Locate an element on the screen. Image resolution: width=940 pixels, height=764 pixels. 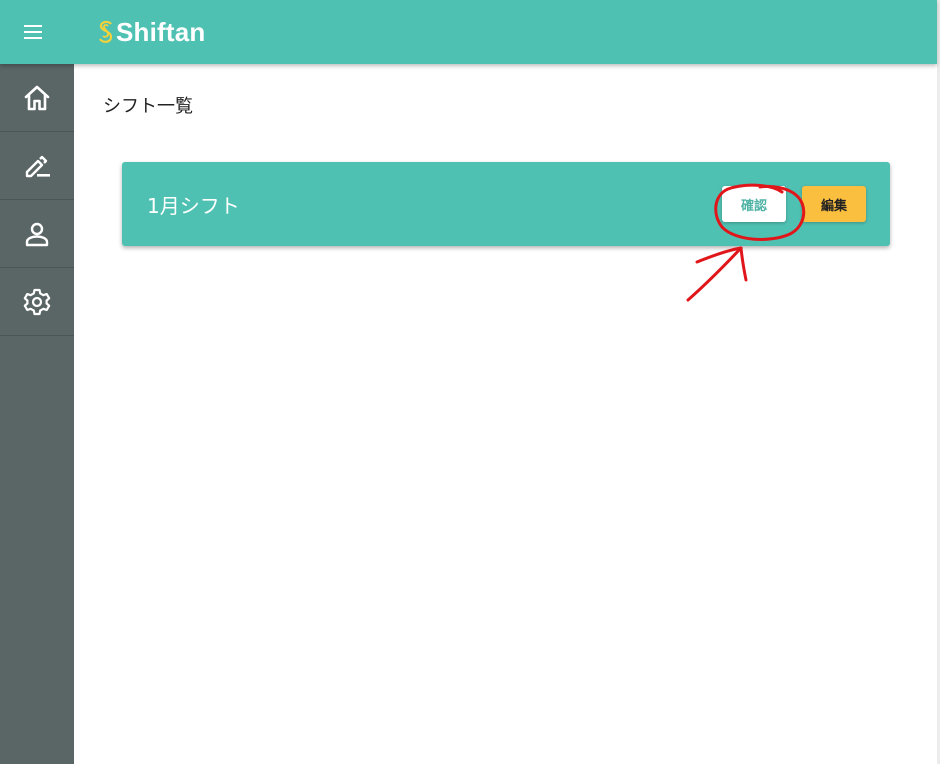
shift-name: 1月シフト is located at coordinates (193, 206).